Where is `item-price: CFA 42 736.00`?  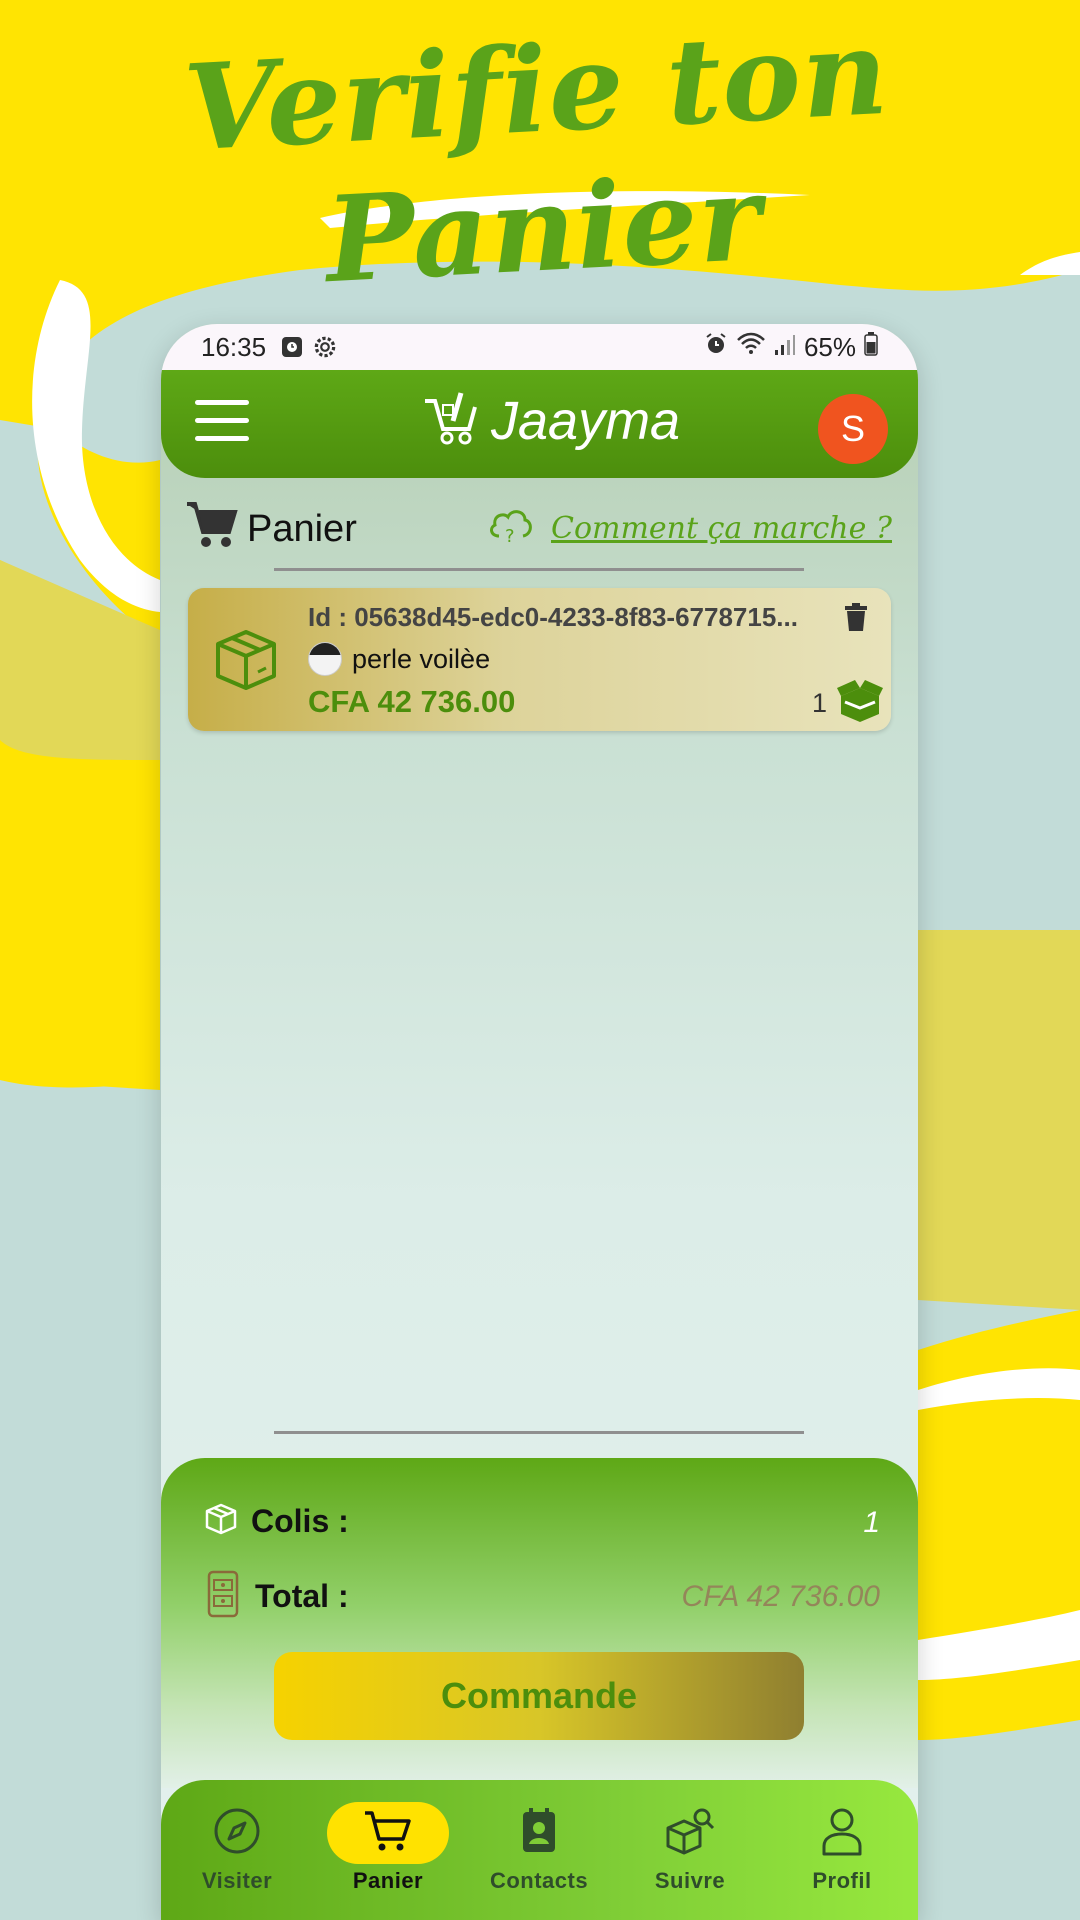
item-price: CFA 42 736.00 is located at coordinates (412, 701).